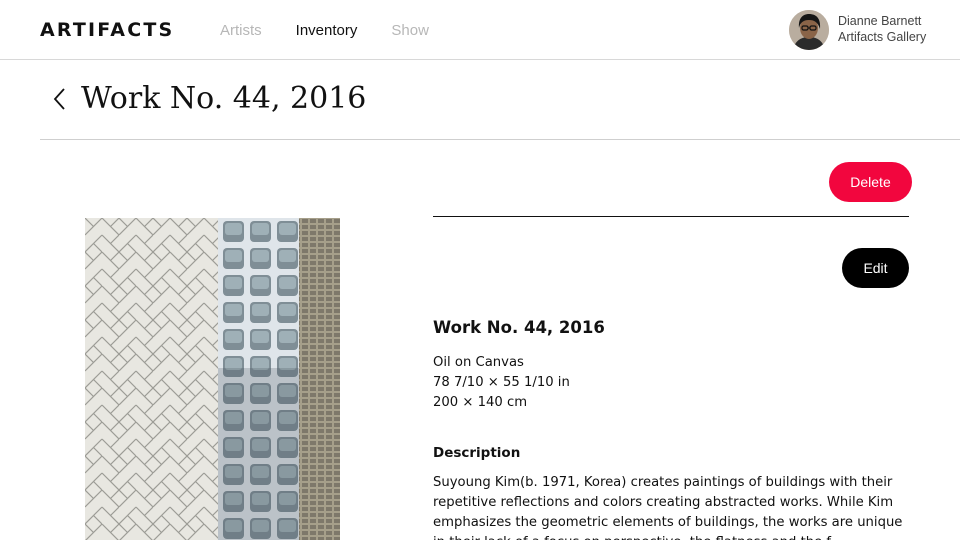 The height and width of the screenshot is (540, 960). What do you see at coordinates (327, 31) in the screenshot?
I see `nav-item-inventory: Inventory` at bounding box center [327, 31].